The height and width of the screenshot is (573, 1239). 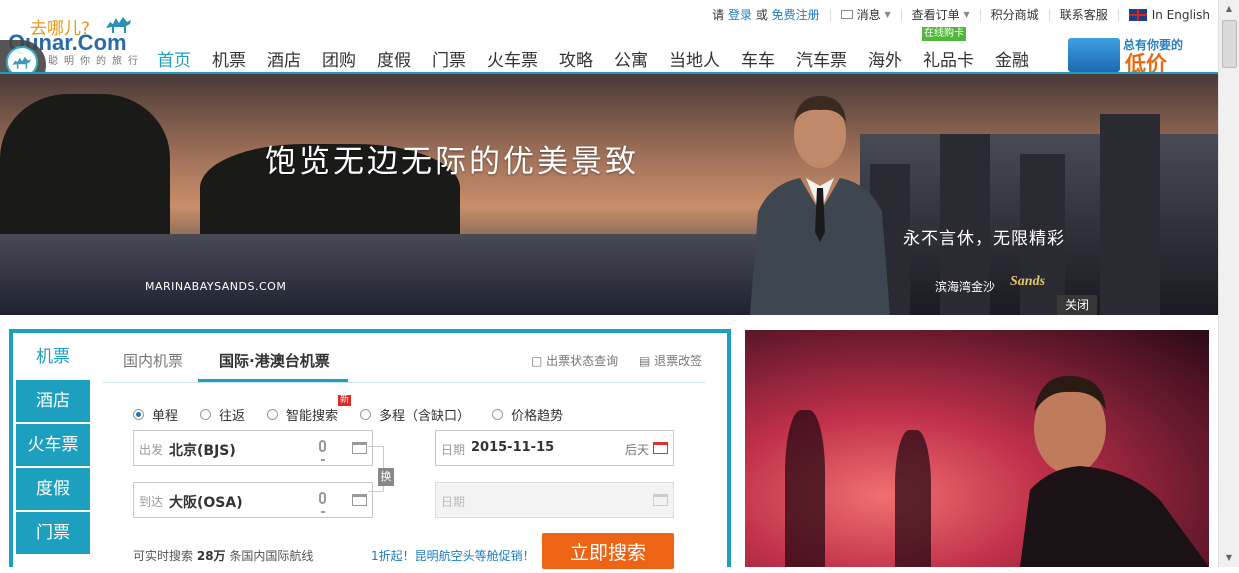 What do you see at coordinates (359, 409) in the screenshot?
I see `trip-type-options: 单程 往返 智能搜索 新 多程（含缺口） 价格趋势` at bounding box center [359, 409].